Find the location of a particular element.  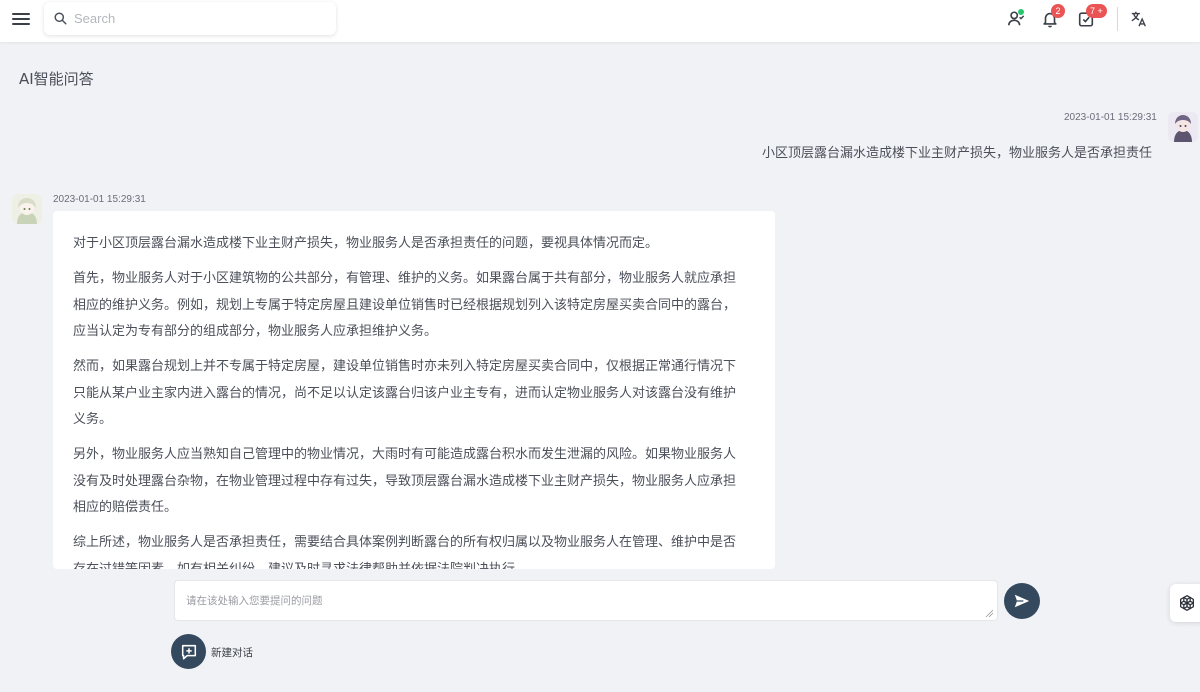

tasks-badge: 7 + is located at coordinates (1096, 11).